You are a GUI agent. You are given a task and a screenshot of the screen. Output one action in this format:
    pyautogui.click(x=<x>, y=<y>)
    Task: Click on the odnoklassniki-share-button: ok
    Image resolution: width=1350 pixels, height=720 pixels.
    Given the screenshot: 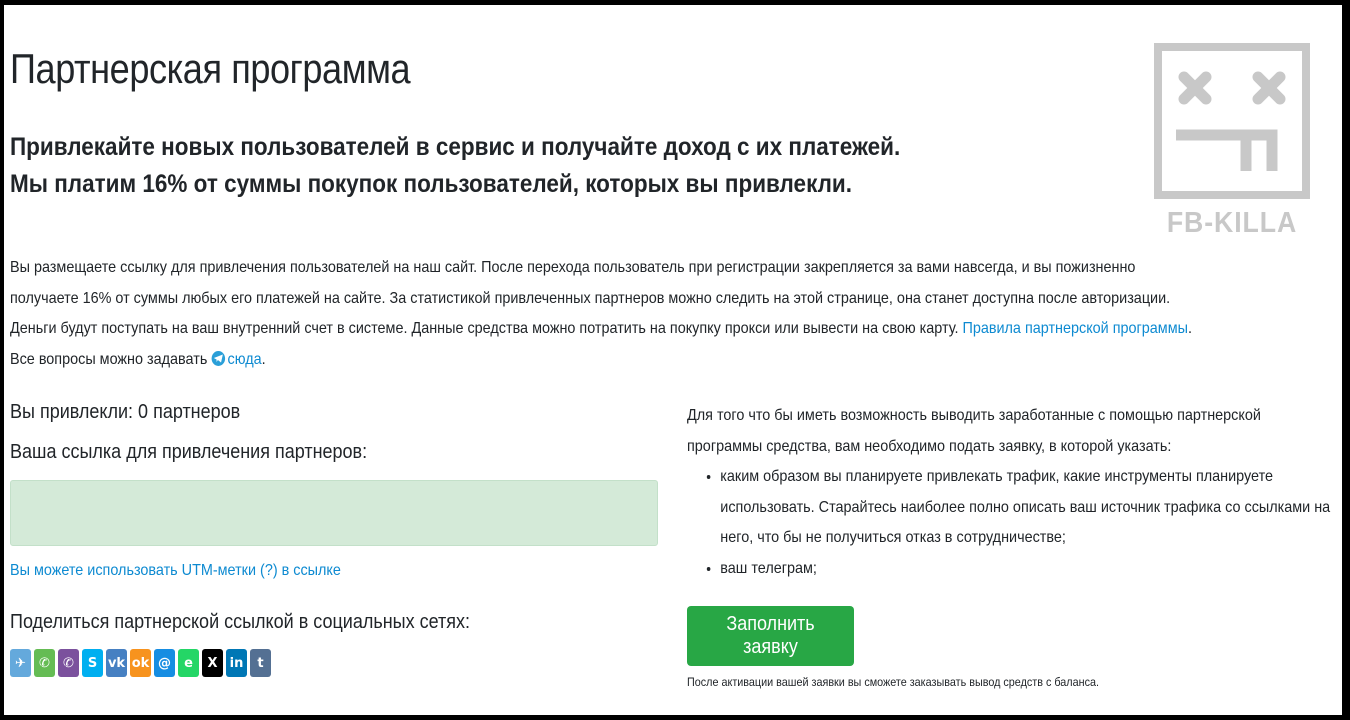 What is the action you would take?
    pyautogui.click(x=140, y=663)
    